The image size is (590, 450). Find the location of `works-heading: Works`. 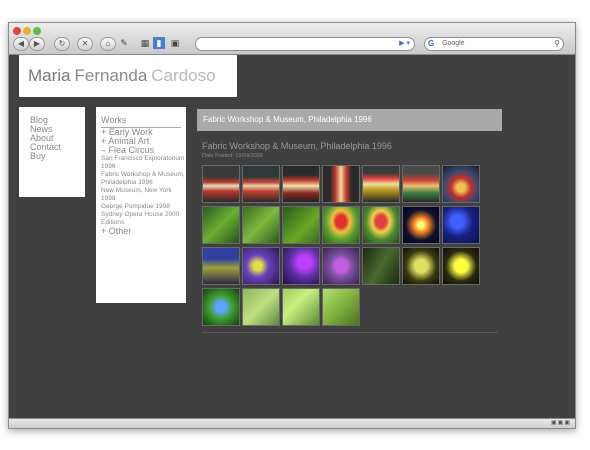

works-heading: Works is located at coordinates (113, 120).